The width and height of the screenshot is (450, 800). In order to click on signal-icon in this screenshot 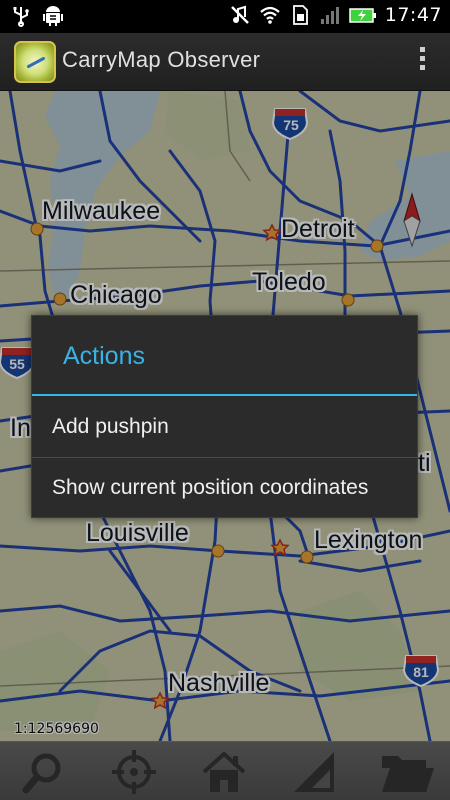, I will do `click(329, 15)`.